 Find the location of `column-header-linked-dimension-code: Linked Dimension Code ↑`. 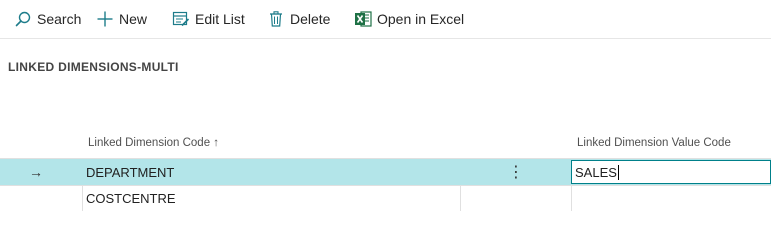

column-header-linked-dimension-code: Linked Dimension Code ↑ is located at coordinates (153, 143).